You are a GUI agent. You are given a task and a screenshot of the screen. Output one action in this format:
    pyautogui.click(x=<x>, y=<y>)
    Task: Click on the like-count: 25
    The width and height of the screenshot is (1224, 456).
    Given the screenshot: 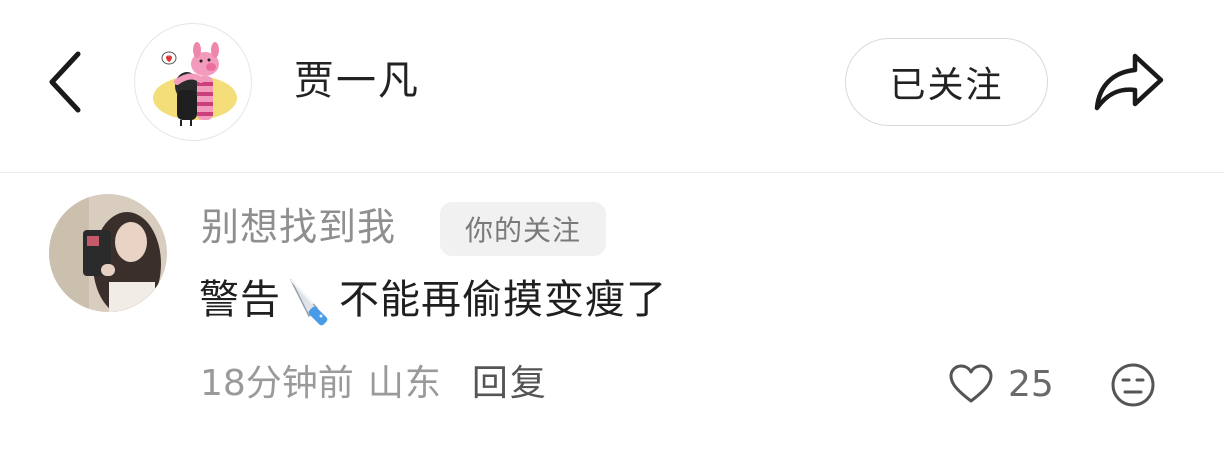 What is the action you would take?
    pyautogui.click(x=1031, y=384)
    